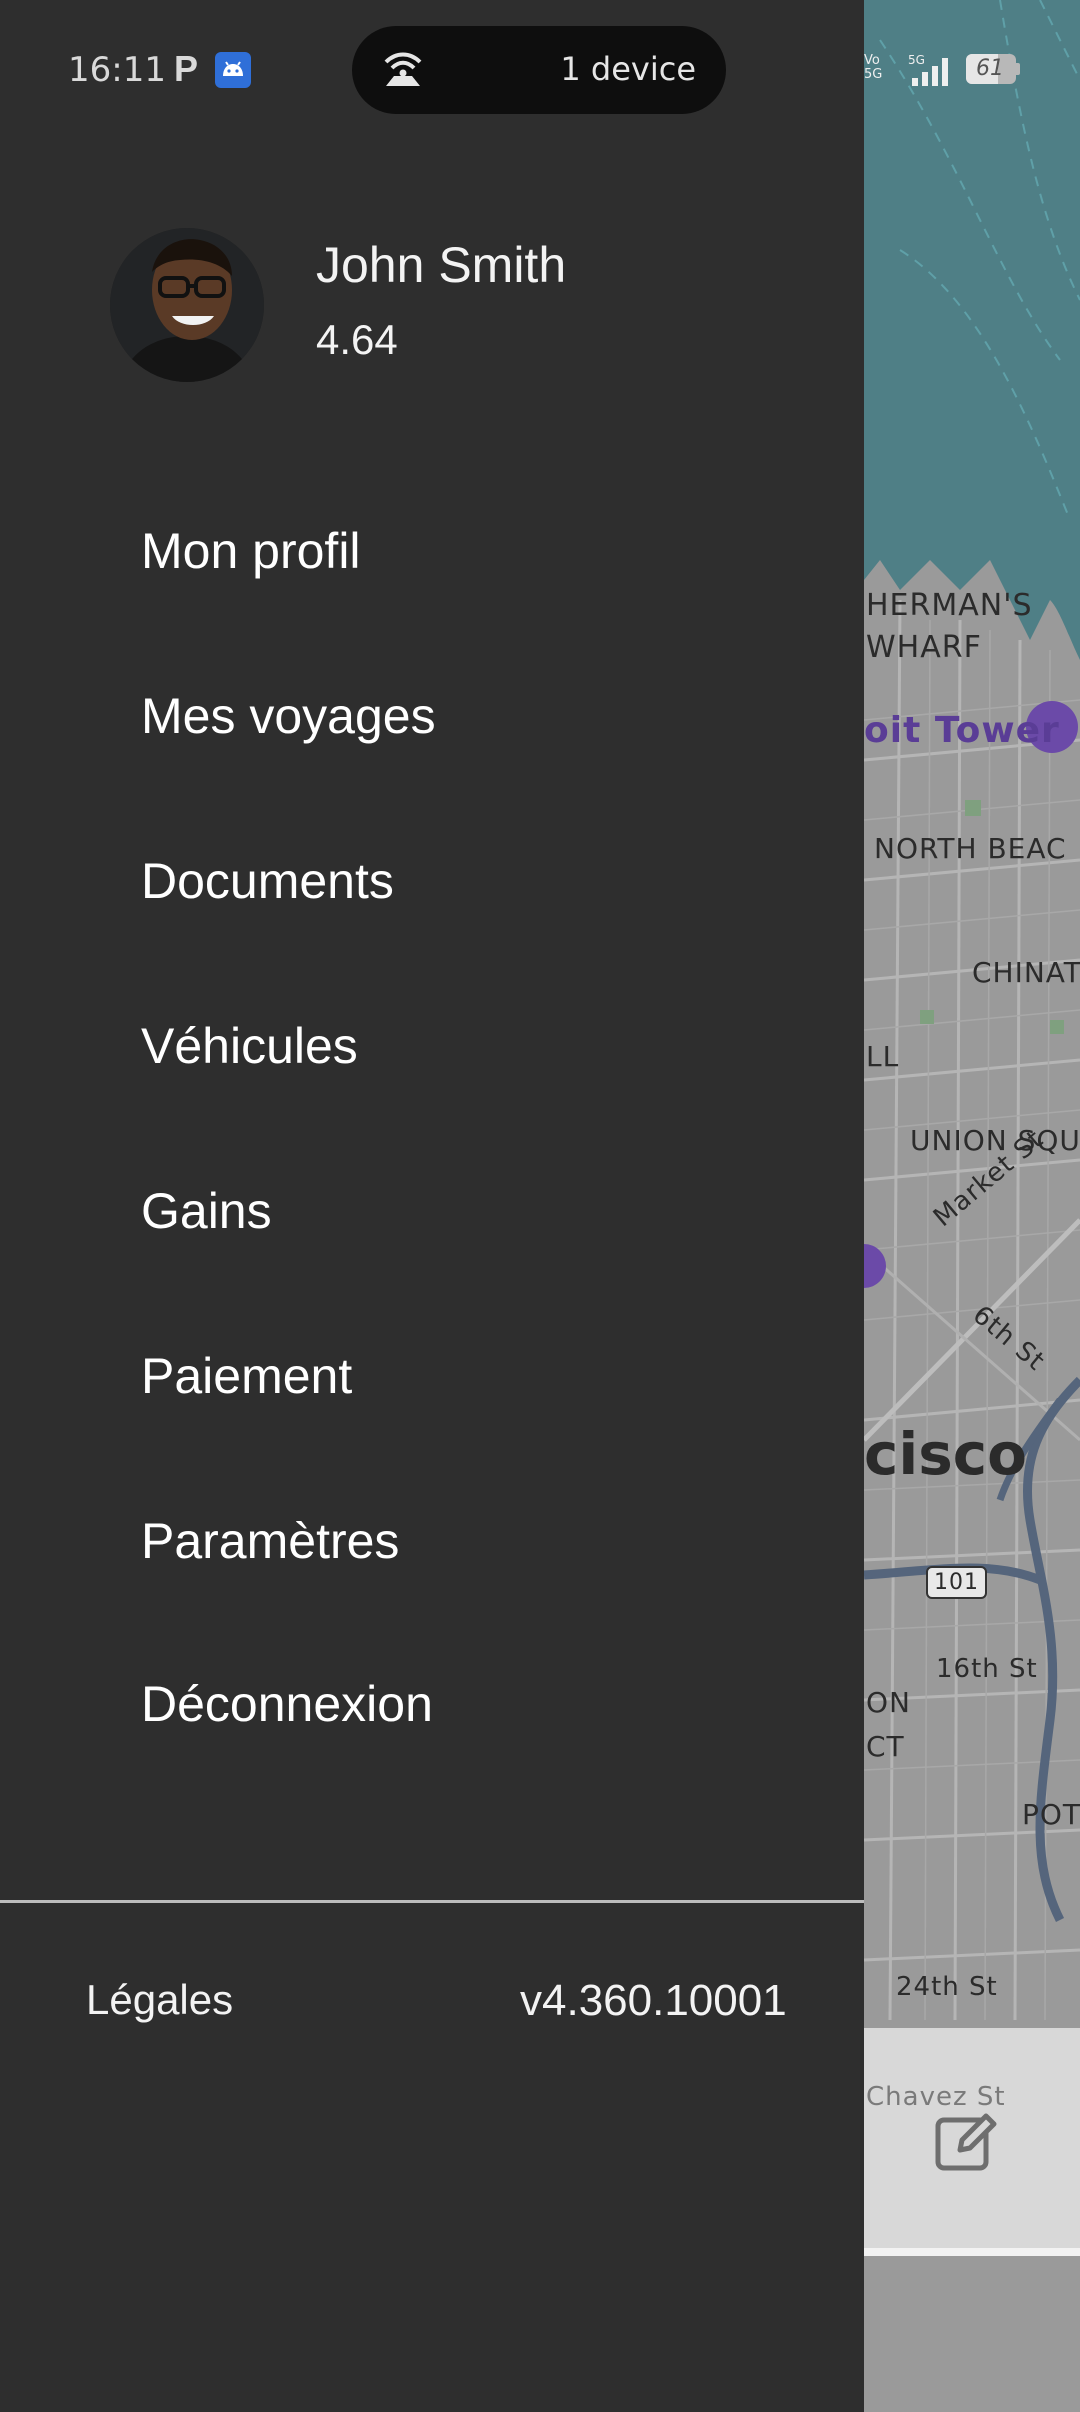 Image resolution: width=1080 pixels, height=2412 pixels. Describe the element at coordinates (949, 605) in the screenshot. I see `map-label-fishermans-wharf: HERMAN'S` at that location.